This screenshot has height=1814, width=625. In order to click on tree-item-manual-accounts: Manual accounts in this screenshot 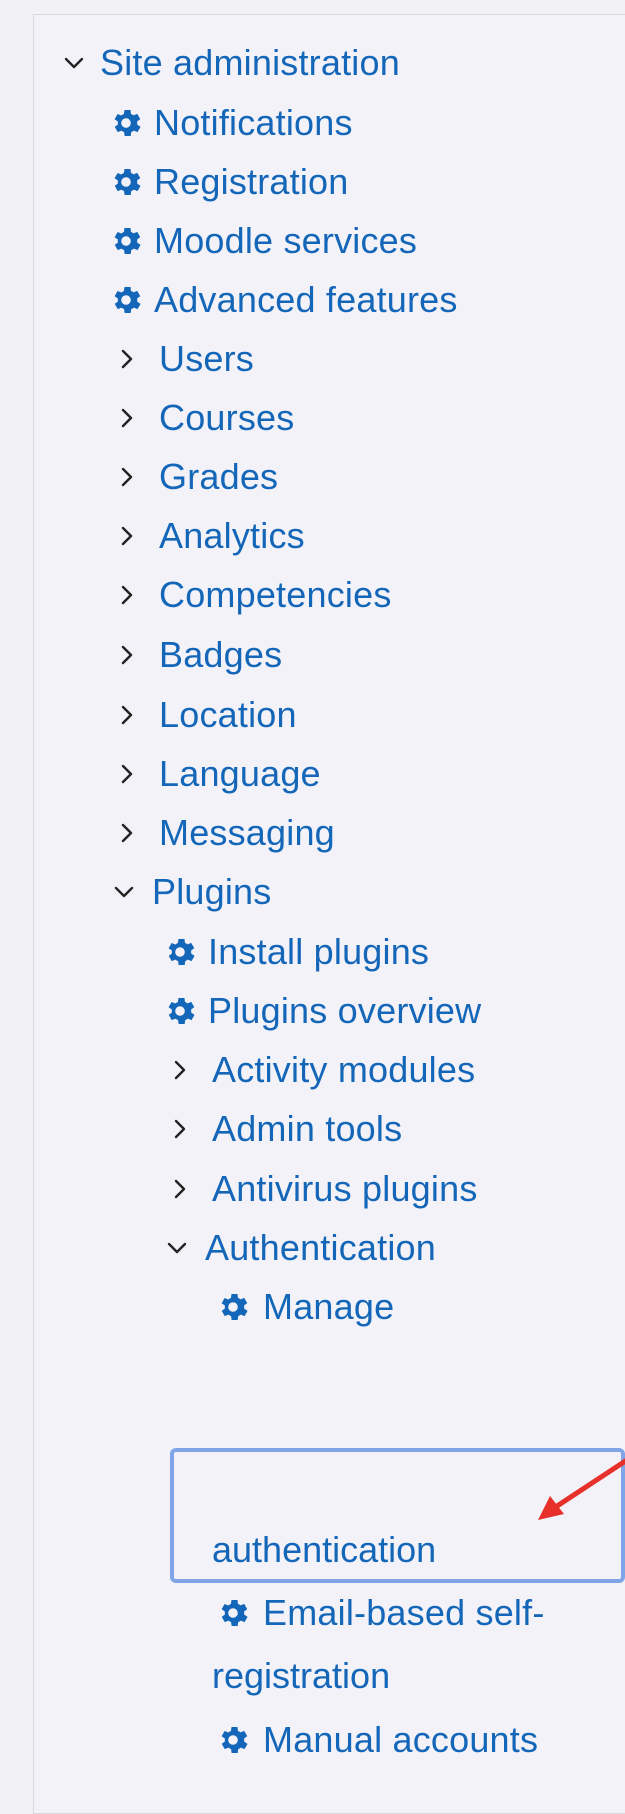, I will do `click(376, 1740)`.